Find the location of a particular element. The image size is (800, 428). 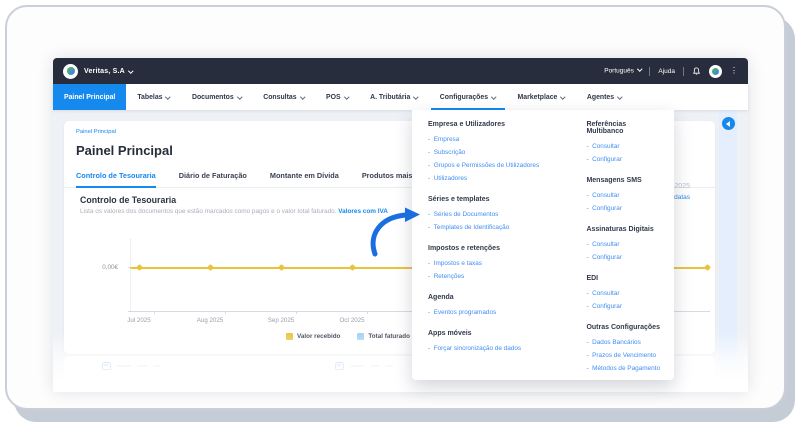

menu-link-impostos-e-taxas: Impostos e taxas is located at coordinates (500, 263).